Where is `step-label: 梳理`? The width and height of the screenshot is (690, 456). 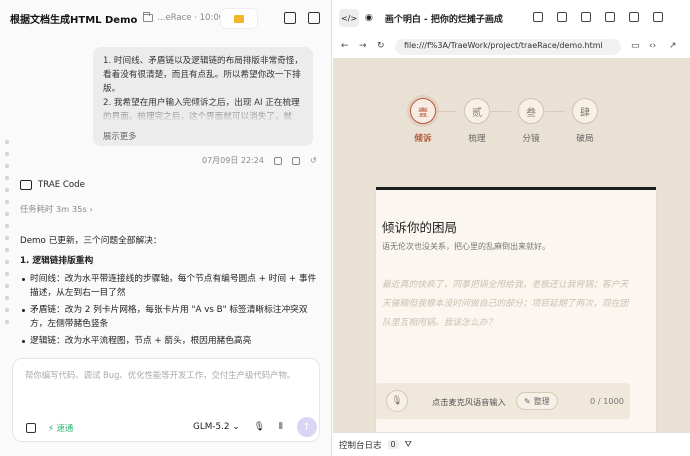
step-label: 梳理 is located at coordinates (477, 139).